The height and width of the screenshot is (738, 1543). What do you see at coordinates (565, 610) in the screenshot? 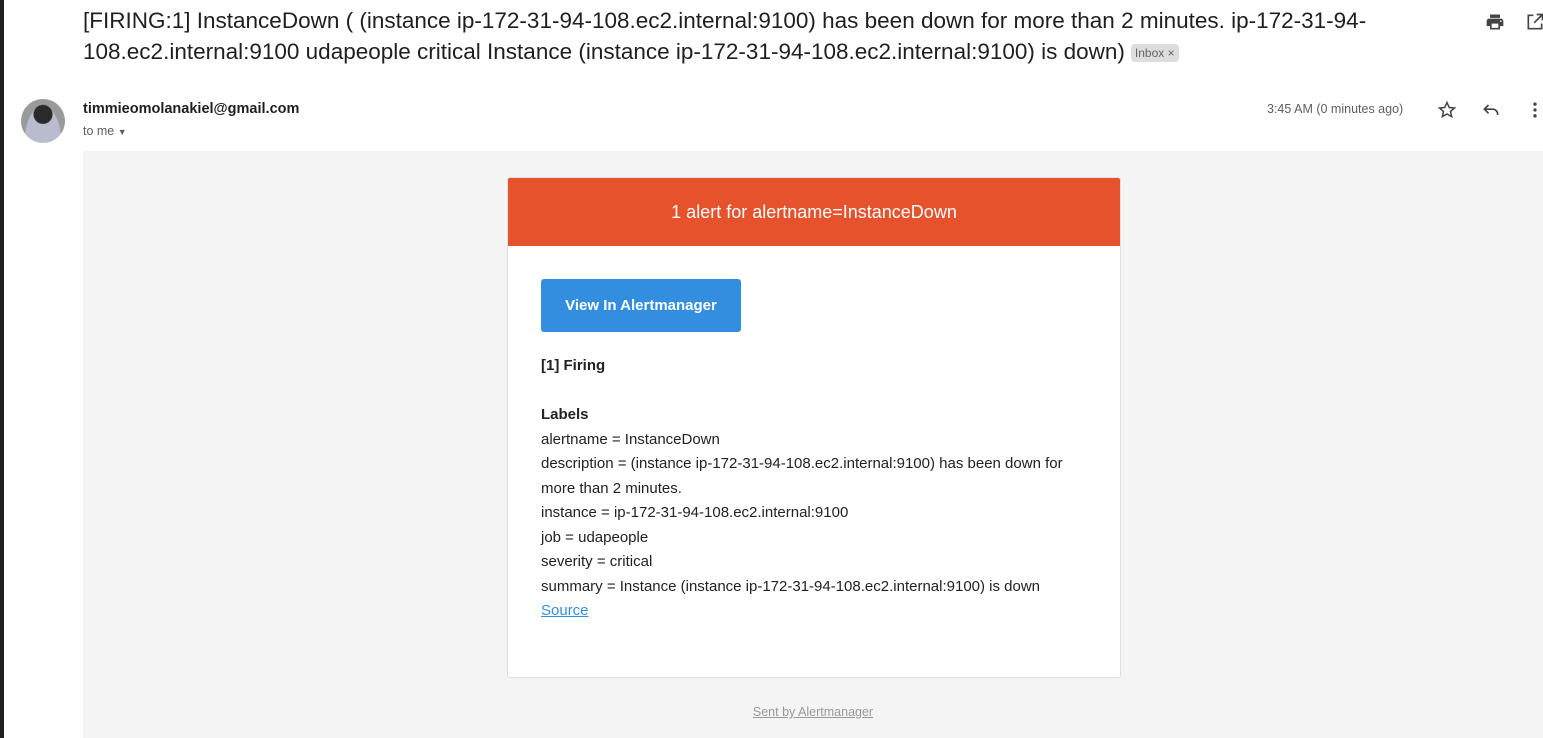
I see `source-link: Source` at bounding box center [565, 610].